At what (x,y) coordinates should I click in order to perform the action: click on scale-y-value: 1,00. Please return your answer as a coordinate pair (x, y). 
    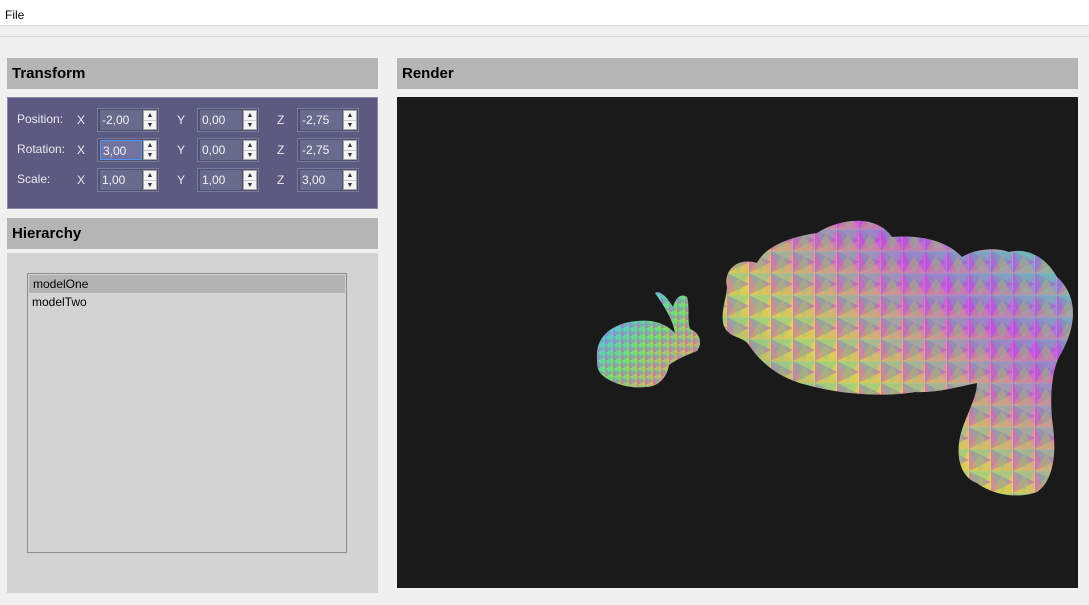
    Looking at the image, I should click on (221, 180).